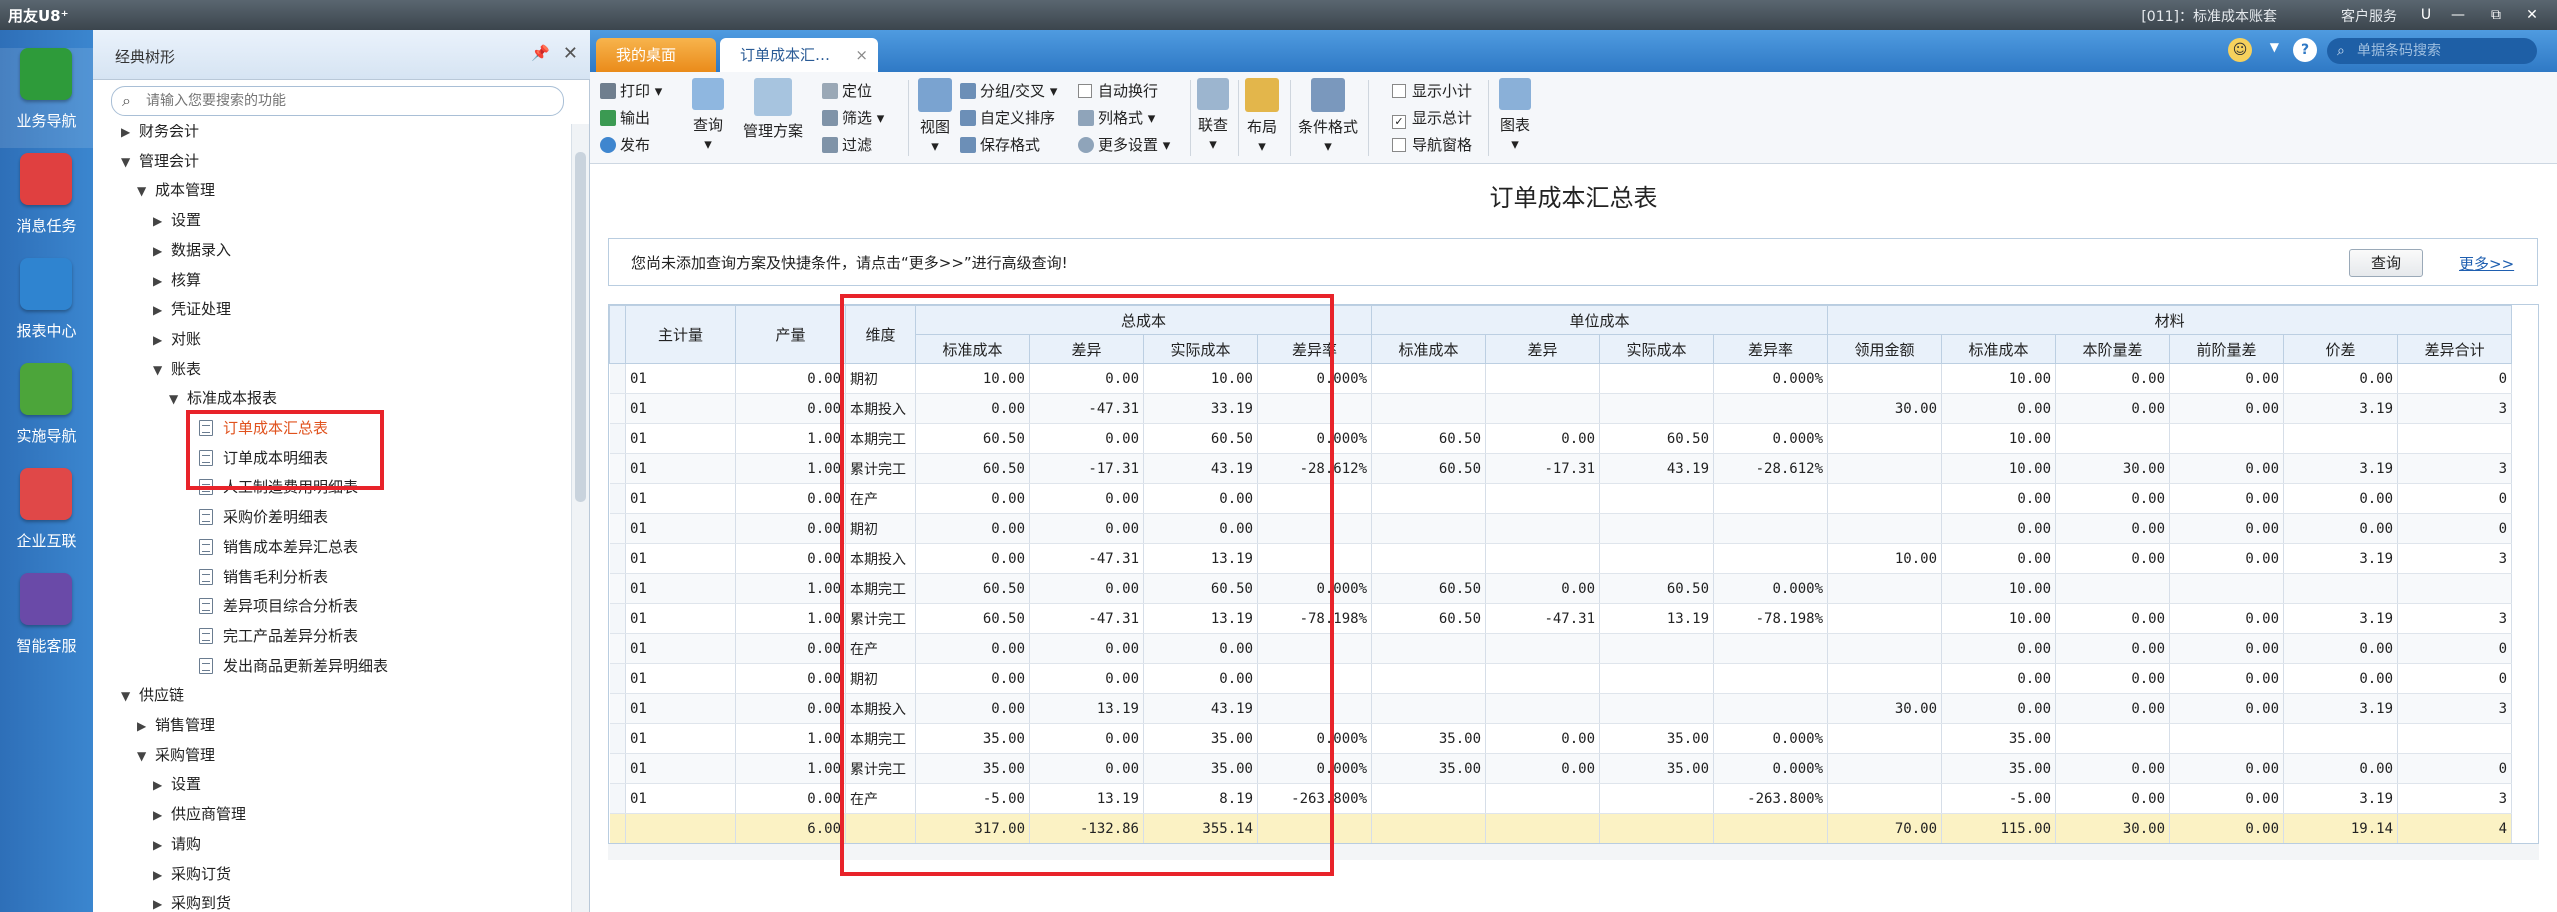 The image size is (2557, 912). What do you see at coordinates (1771, 738) in the screenshot?
I see `table-cell: 0.000%` at bounding box center [1771, 738].